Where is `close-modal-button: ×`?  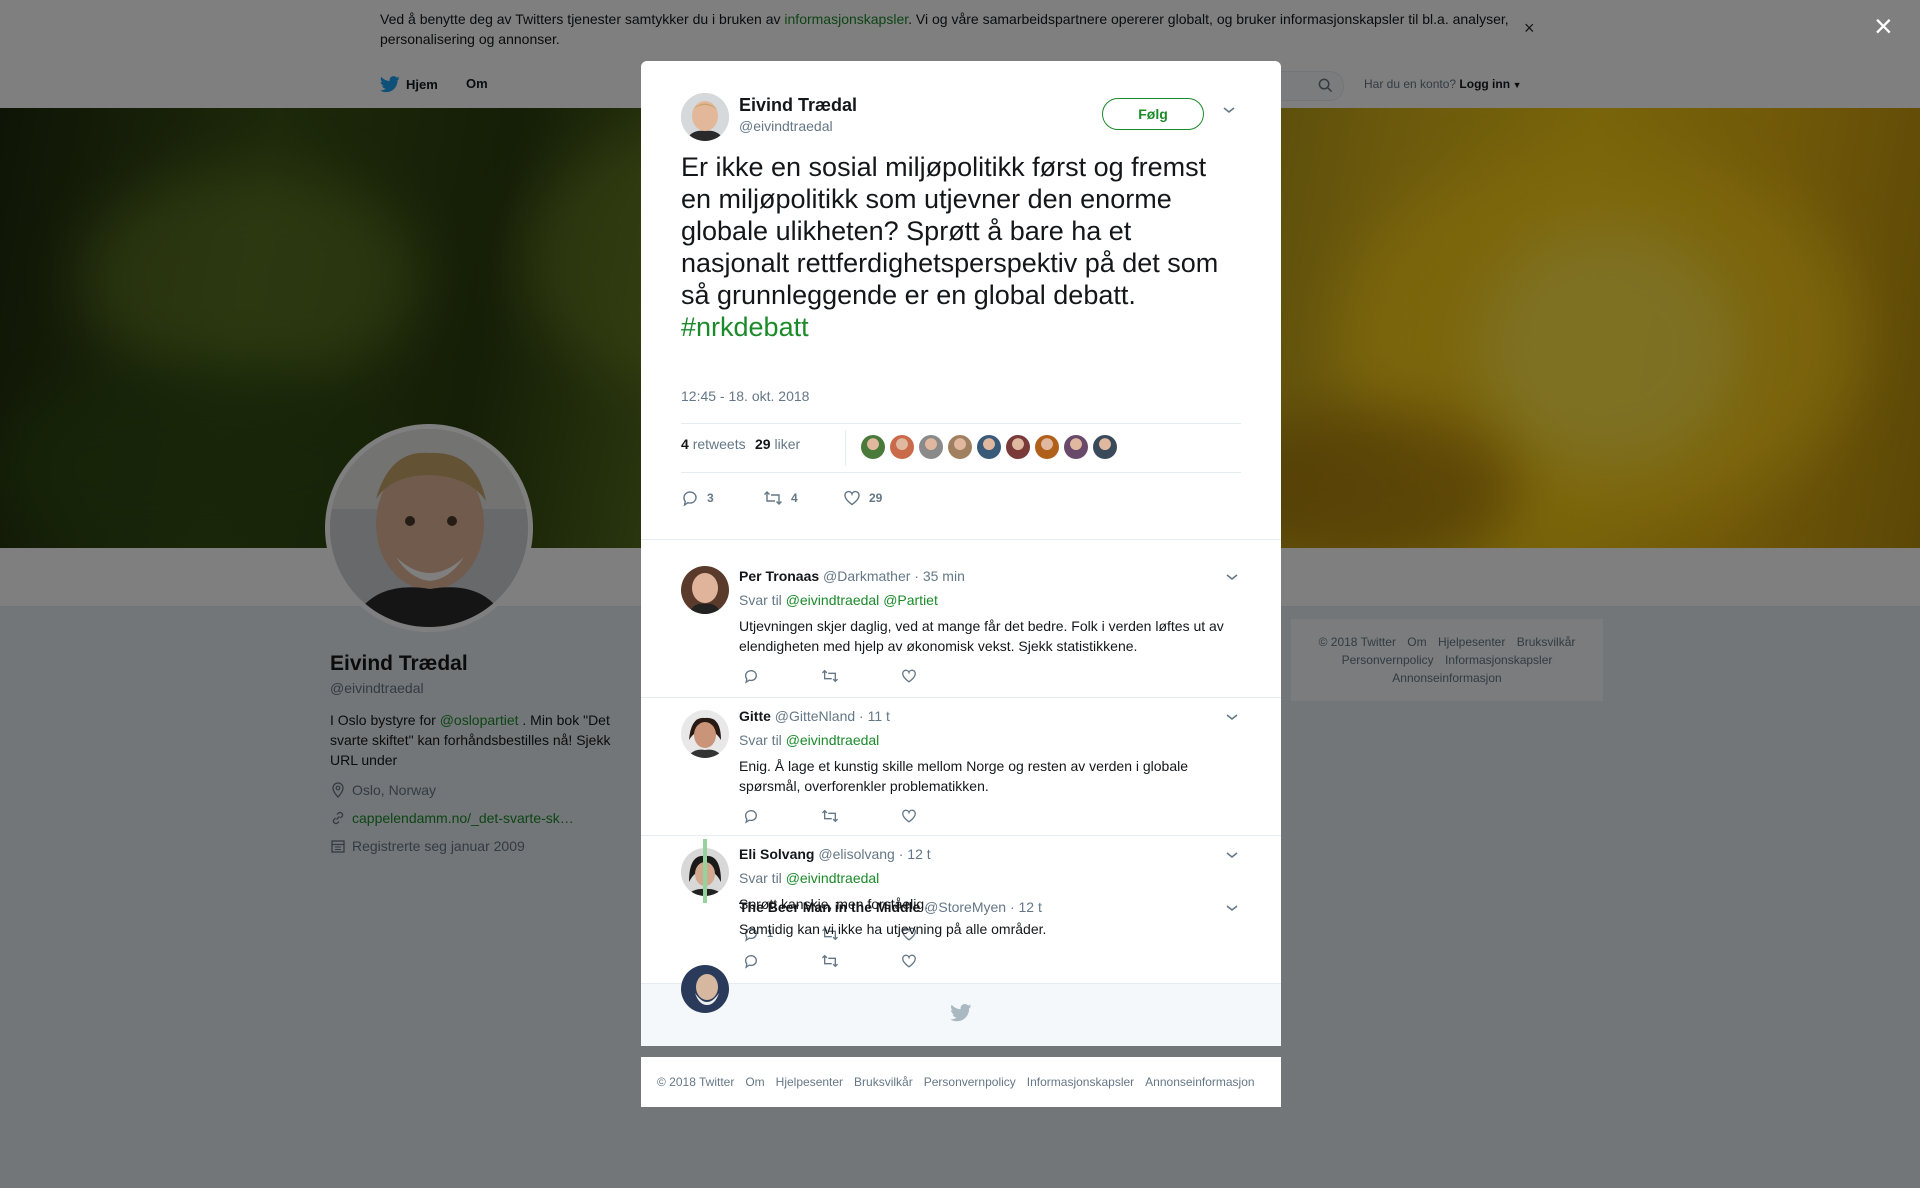
close-modal-button: × is located at coordinates (1883, 26).